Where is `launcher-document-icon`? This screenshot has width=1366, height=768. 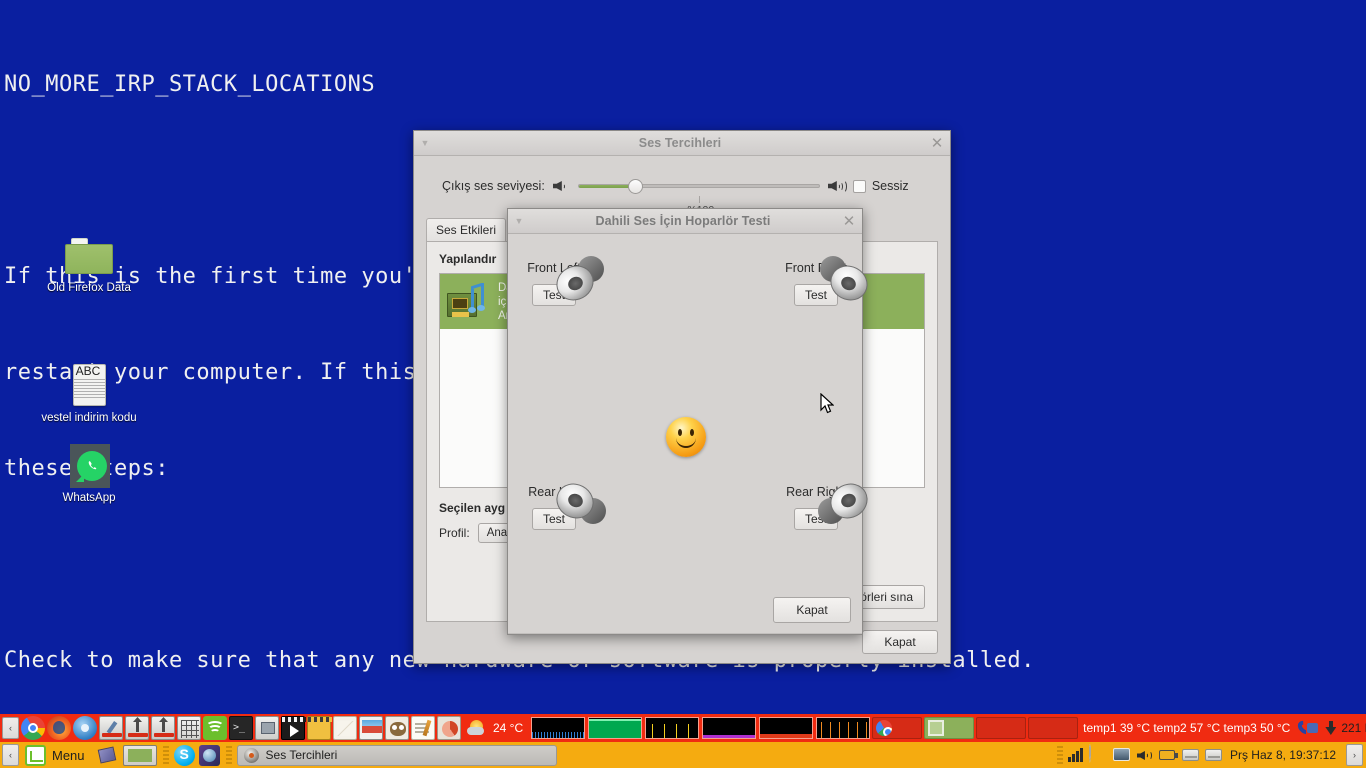
launcher-document-icon is located at coordinates (345, 728).